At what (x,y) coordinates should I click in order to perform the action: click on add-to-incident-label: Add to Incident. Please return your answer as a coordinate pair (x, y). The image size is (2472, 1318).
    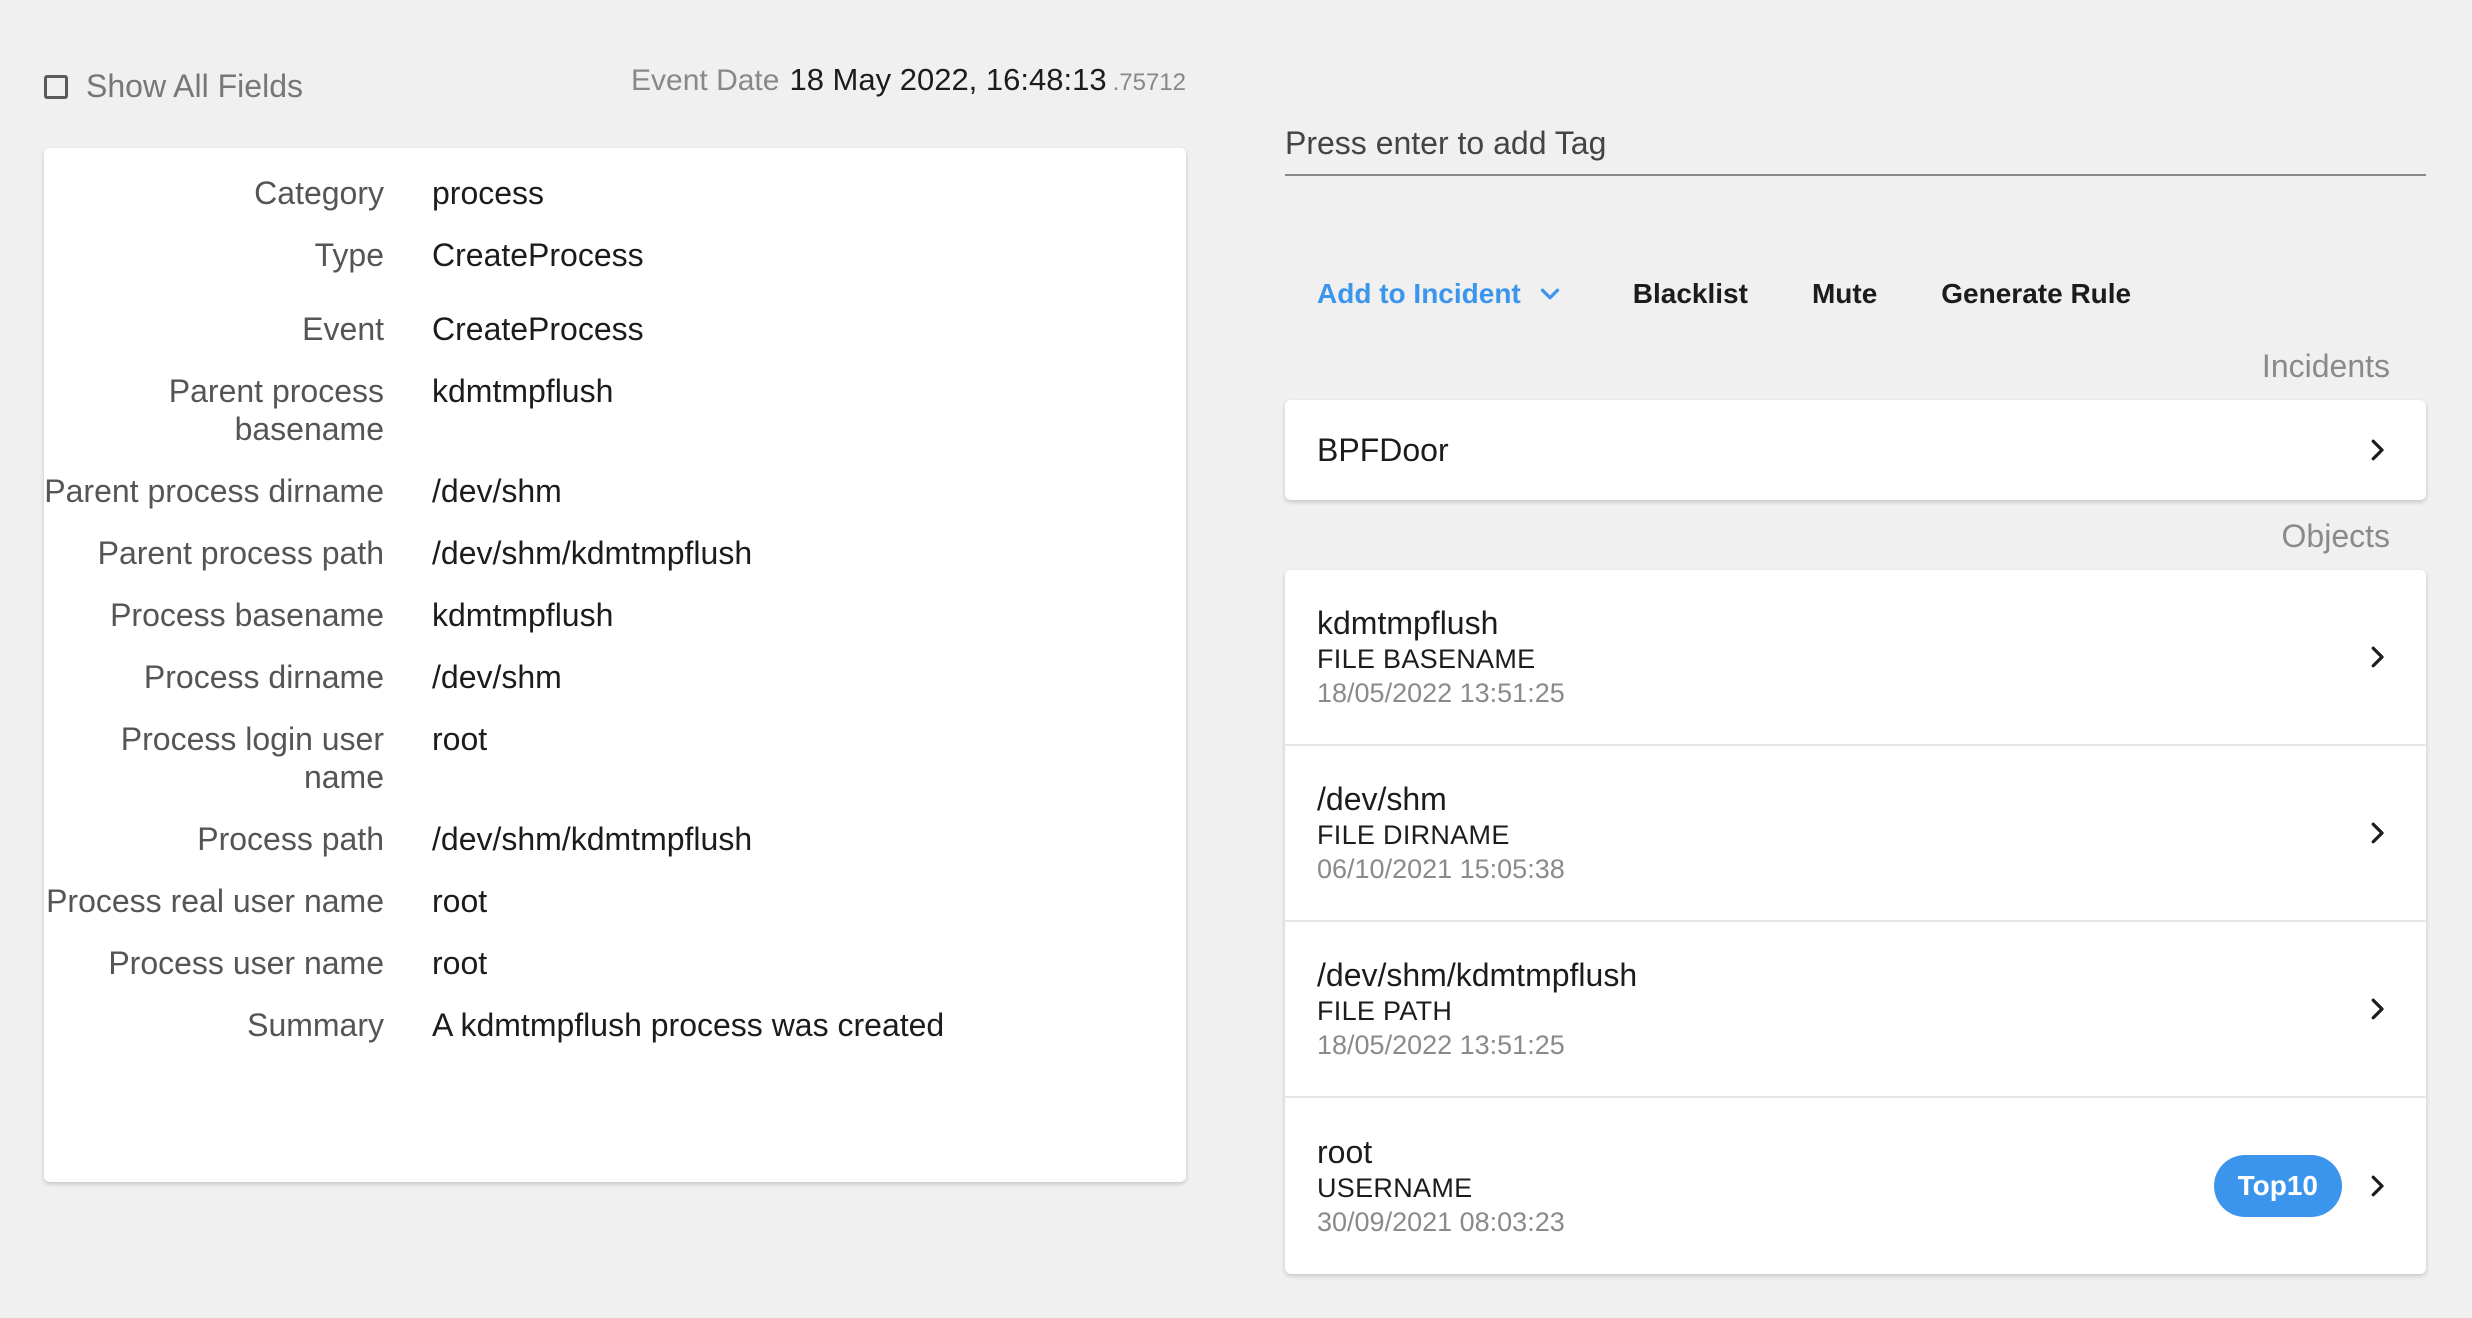
    Looking at the image, I should click on (1419, 293).